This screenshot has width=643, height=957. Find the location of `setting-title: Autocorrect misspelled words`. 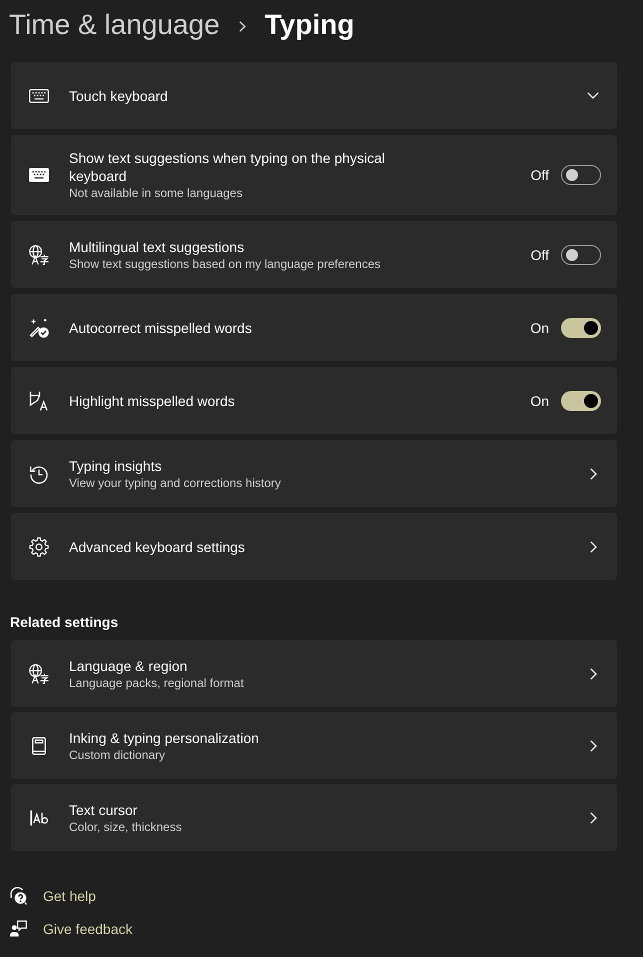

setting-title: Autocorrect misspelled words is located at coordinates (161, 327).